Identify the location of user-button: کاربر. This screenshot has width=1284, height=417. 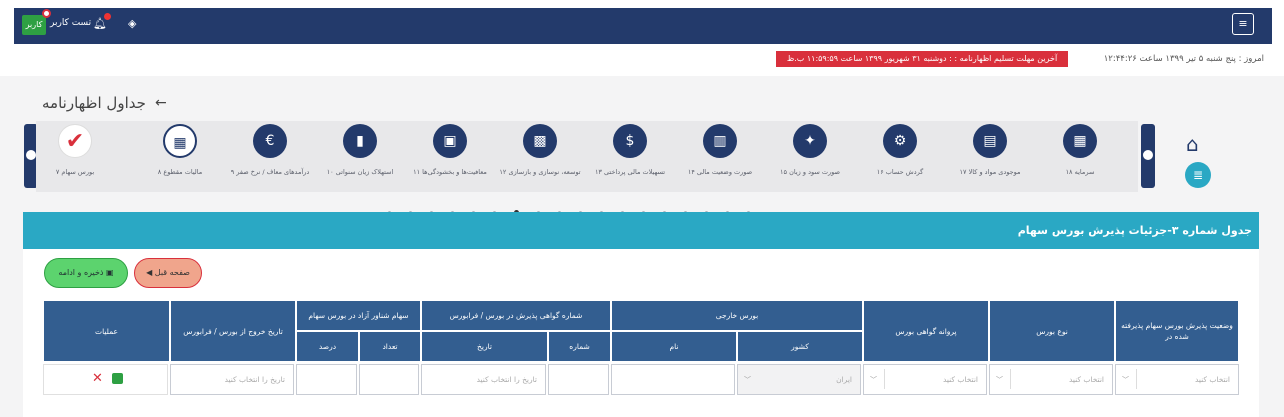
(34, 25).